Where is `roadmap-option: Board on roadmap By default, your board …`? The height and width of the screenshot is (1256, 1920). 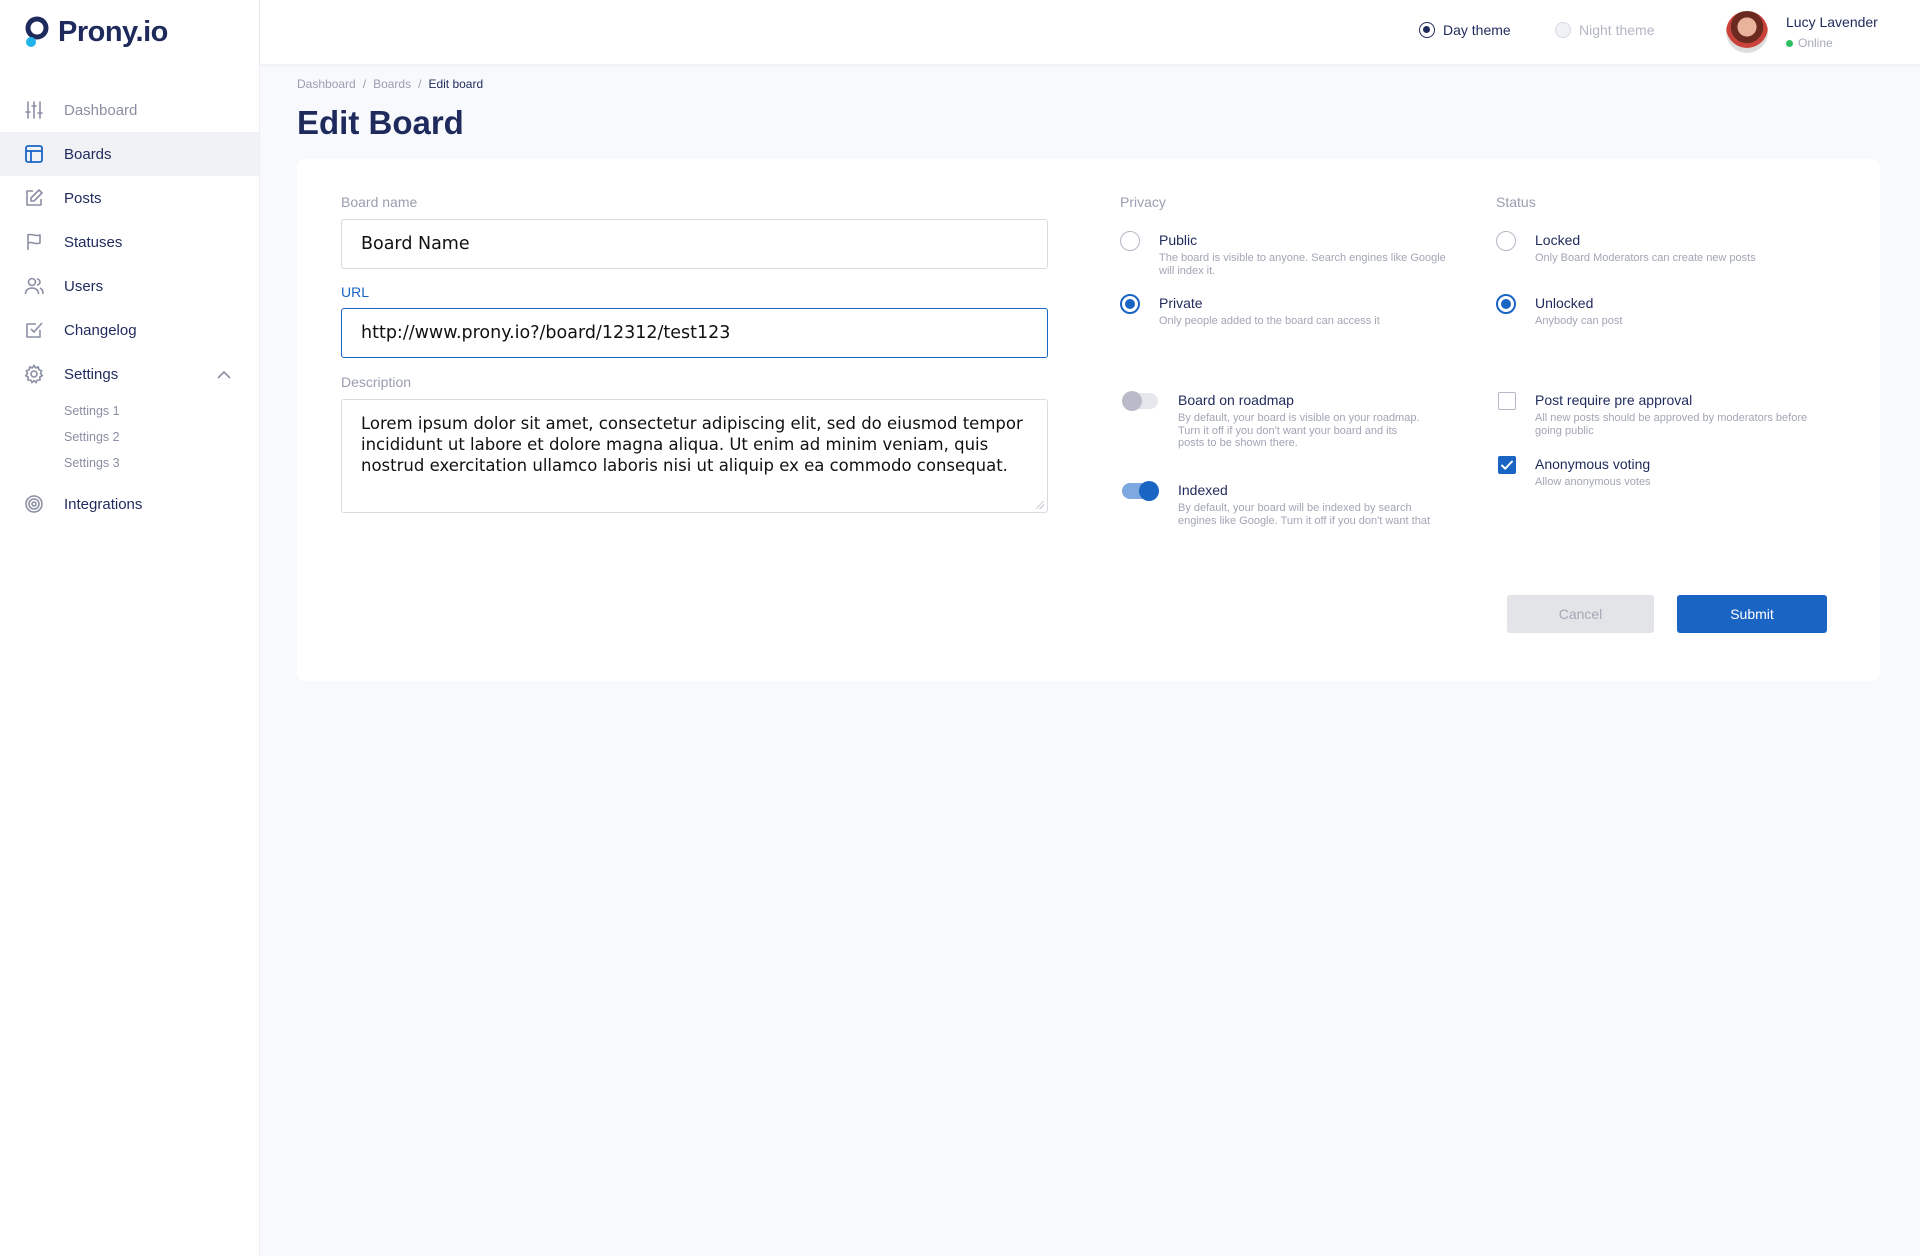 roadmap-option: Board on roadmap By default, your board … is located at coordinates (1289, 421).